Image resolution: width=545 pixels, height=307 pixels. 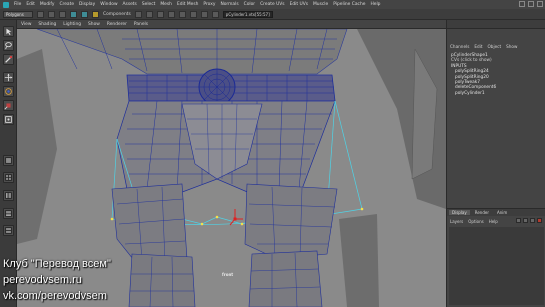 What do you see at coordinates (502, 212) in the screenshot?
I see `tab-anim: Anim` at bounding box center [502, 212].